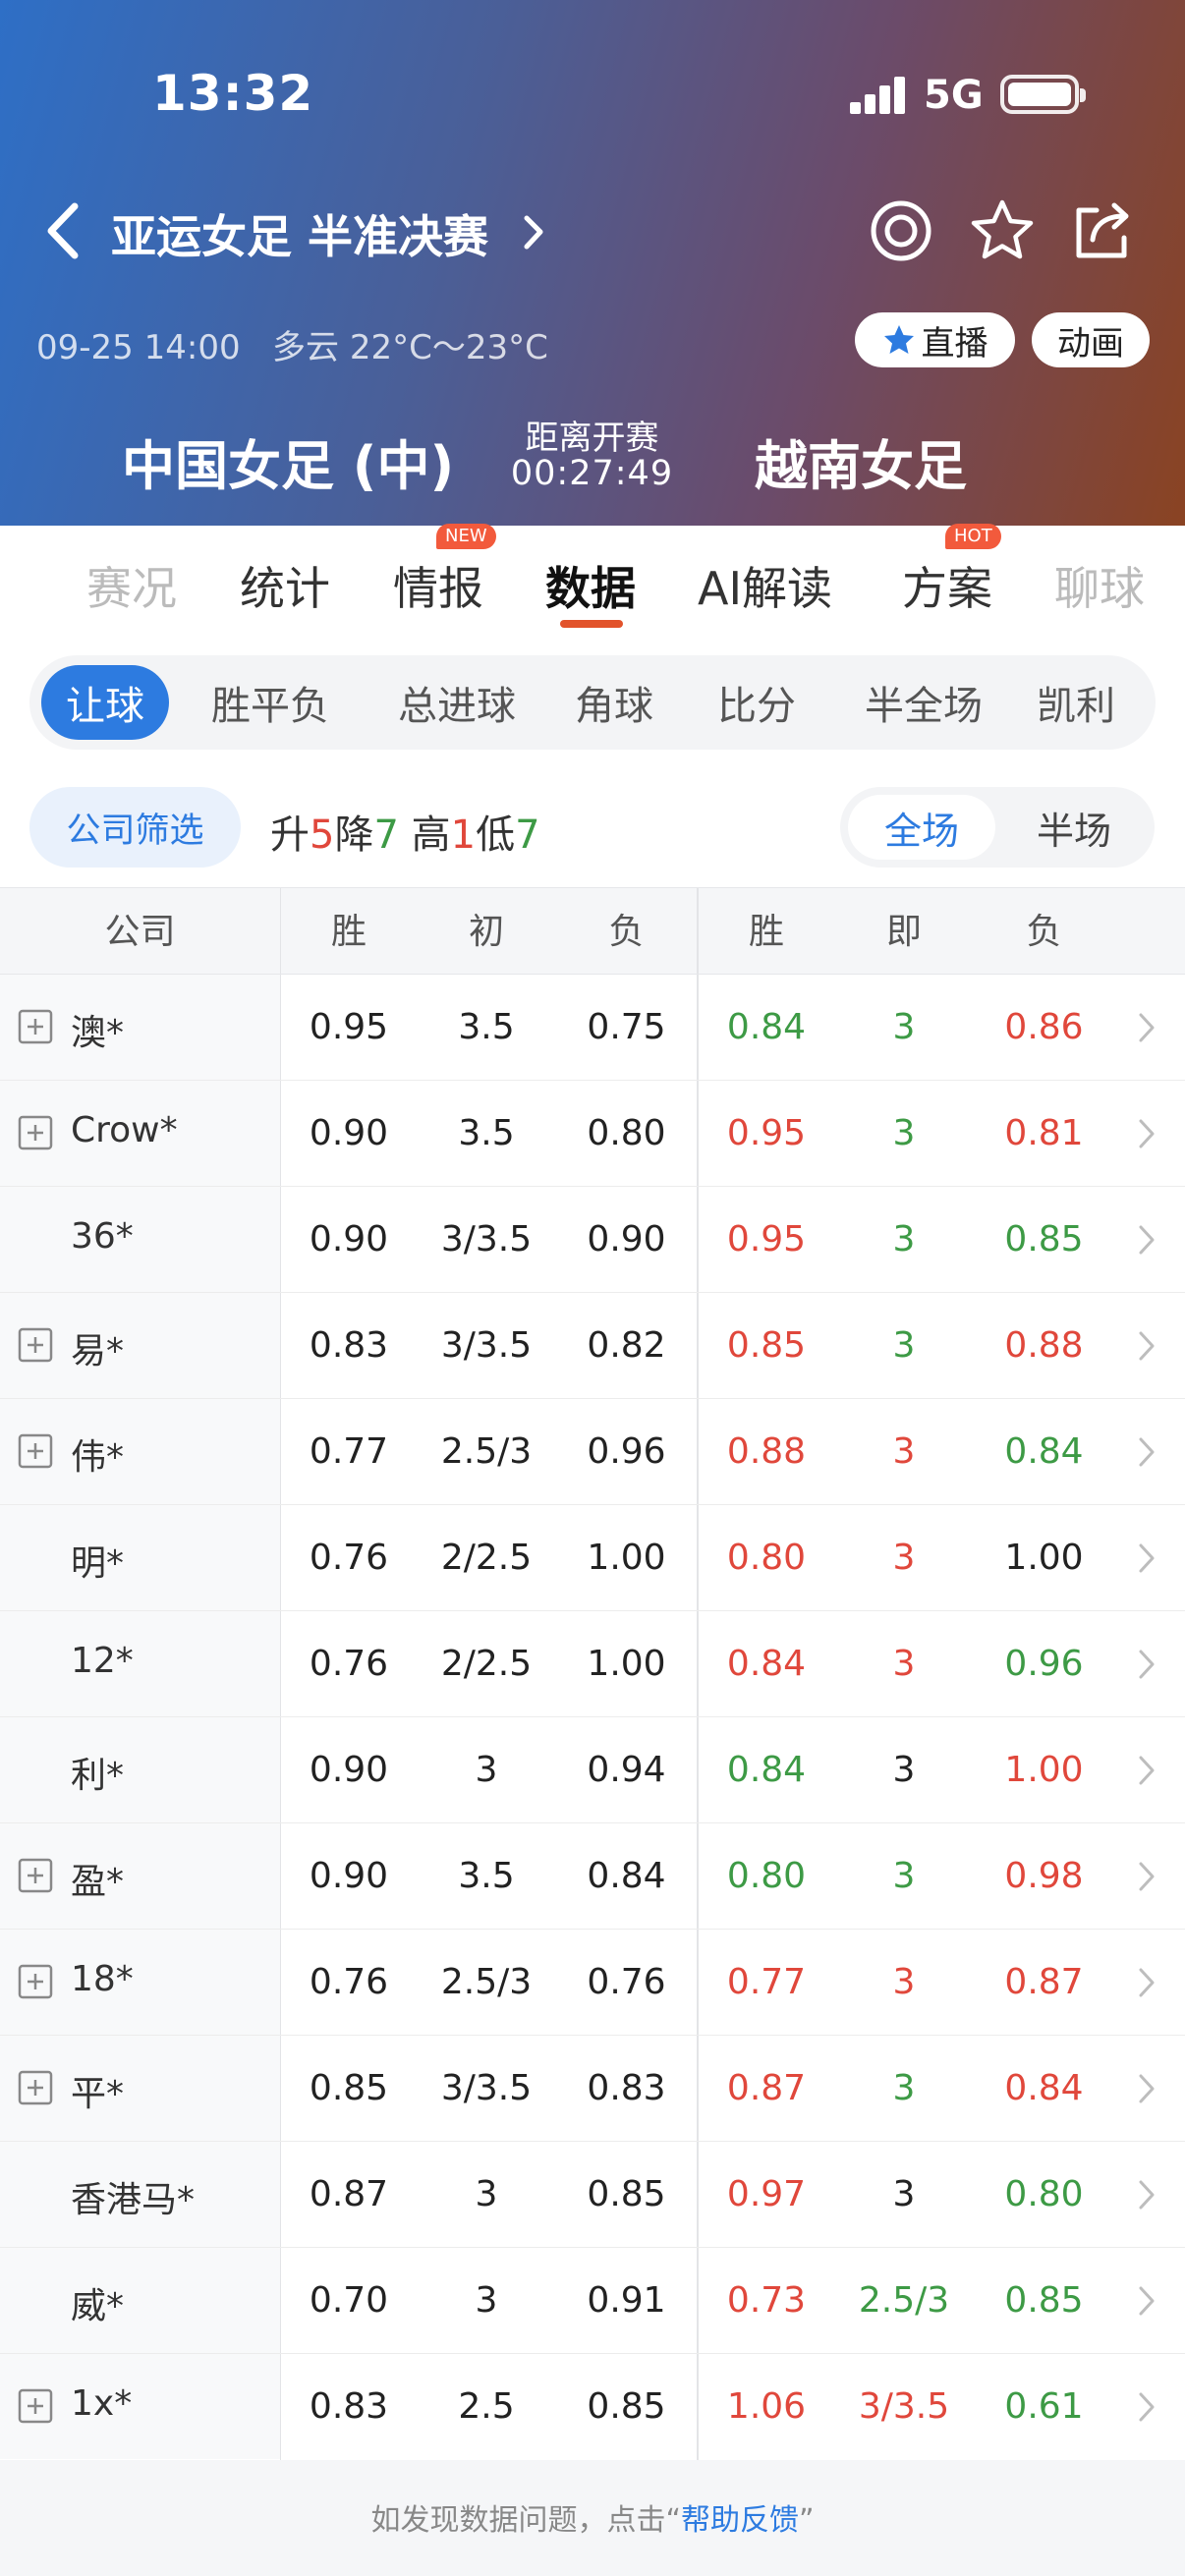 This screenshot has width=1185, height=2576. Describe the element at coordinates (592, 2089) in the screenshot. I see `table-row: 平* 0.85 3/3.5 0.83 0.87 3 0.84` at that location.